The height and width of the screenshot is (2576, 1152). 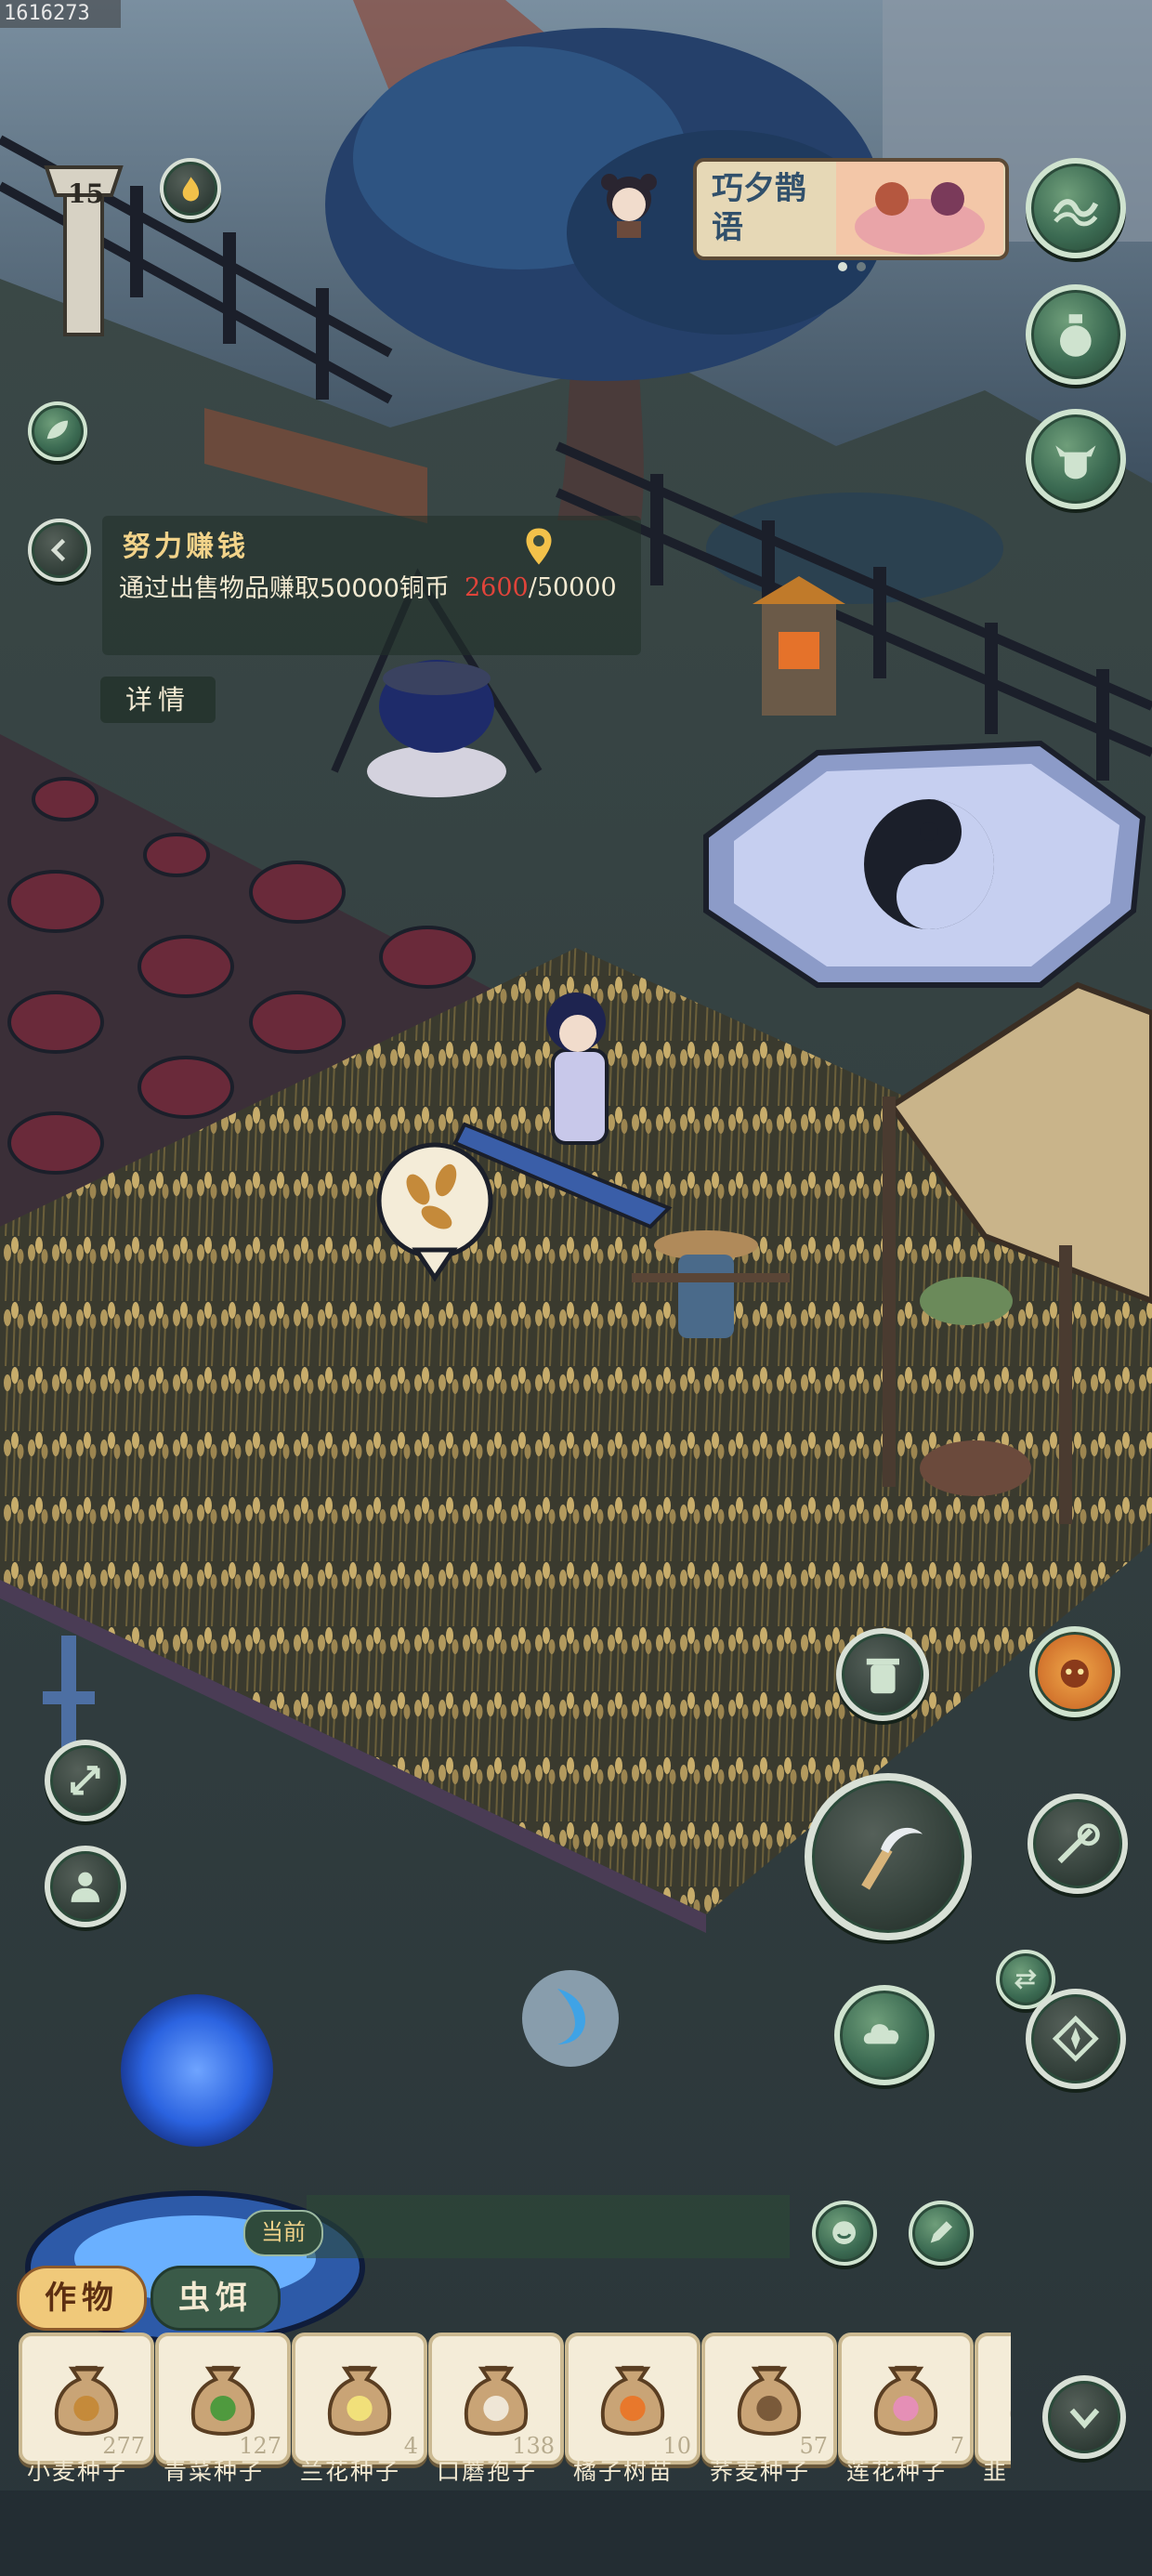 I want to click on seed-name: 橘子树苗, so click(x=623, y=2471).